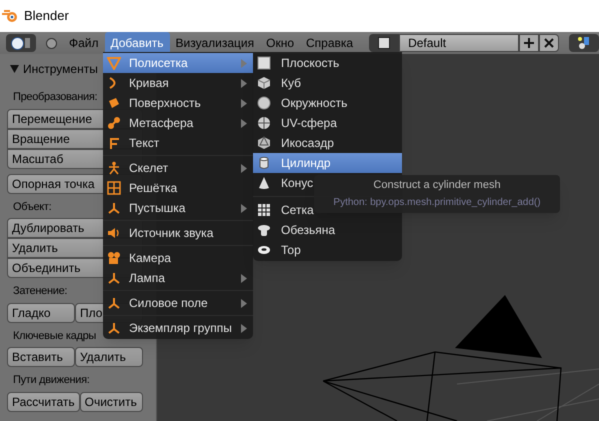 Image resolution: width=599 pixels, height=421 pixels. What do you see at coordinates (32, 207) in the screenshot?
I see `section-label: Объект:` at bounding box center [32, 207].